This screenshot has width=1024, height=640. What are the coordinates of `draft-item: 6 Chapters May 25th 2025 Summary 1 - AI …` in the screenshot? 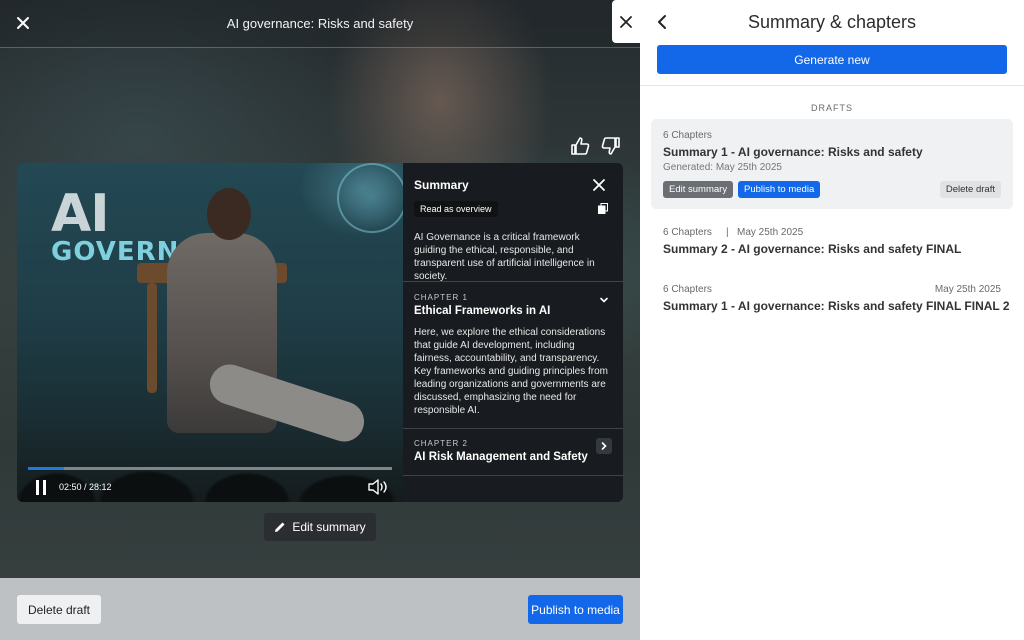 It's located at (832, 299).